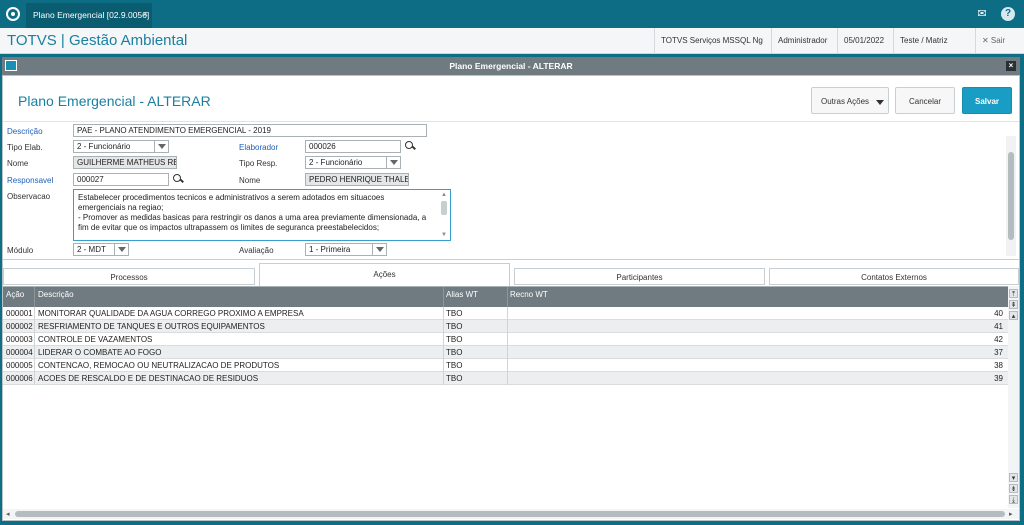 This screenshot has width=1024, height=525. Describe the element at coordinates (25, 131) in the screenshot. I see `descricao-label: Descrição` at that location.